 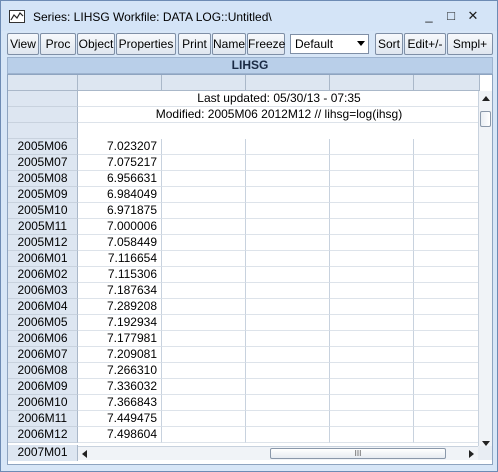 I want to click on value-cell: 7.192934, so click(x=120, y=323).